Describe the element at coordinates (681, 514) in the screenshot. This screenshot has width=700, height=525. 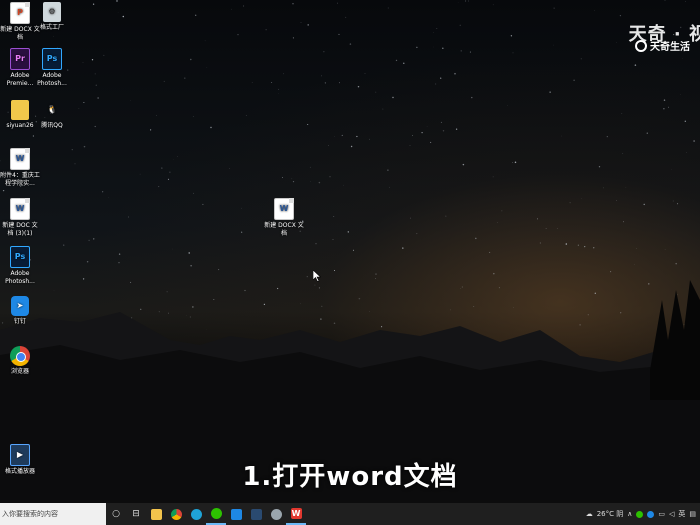
I see `input-method-icon: 英` at that location.